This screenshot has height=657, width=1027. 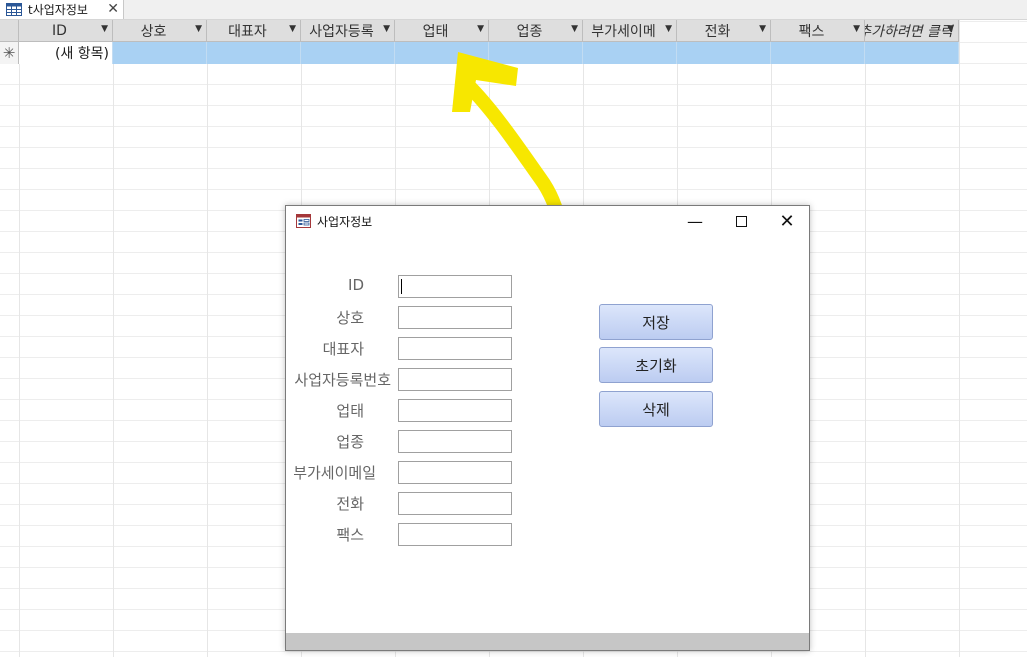 I want to click on new-record-row: ✳ (새 항목), so click(x=502, y=53).